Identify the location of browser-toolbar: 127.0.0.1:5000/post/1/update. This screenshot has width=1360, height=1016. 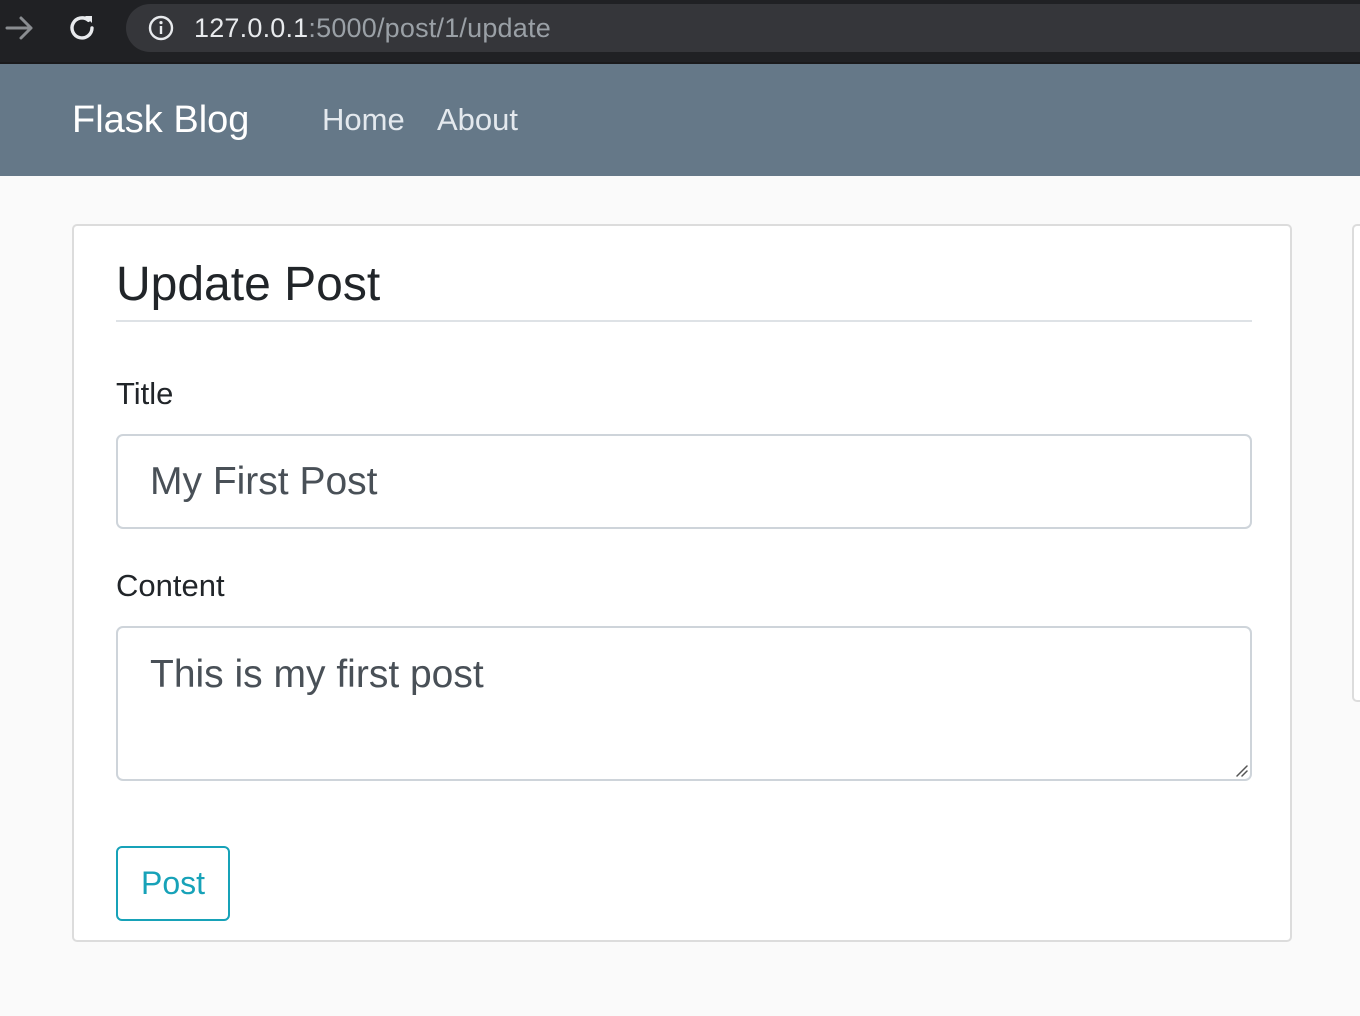
(680, 31).